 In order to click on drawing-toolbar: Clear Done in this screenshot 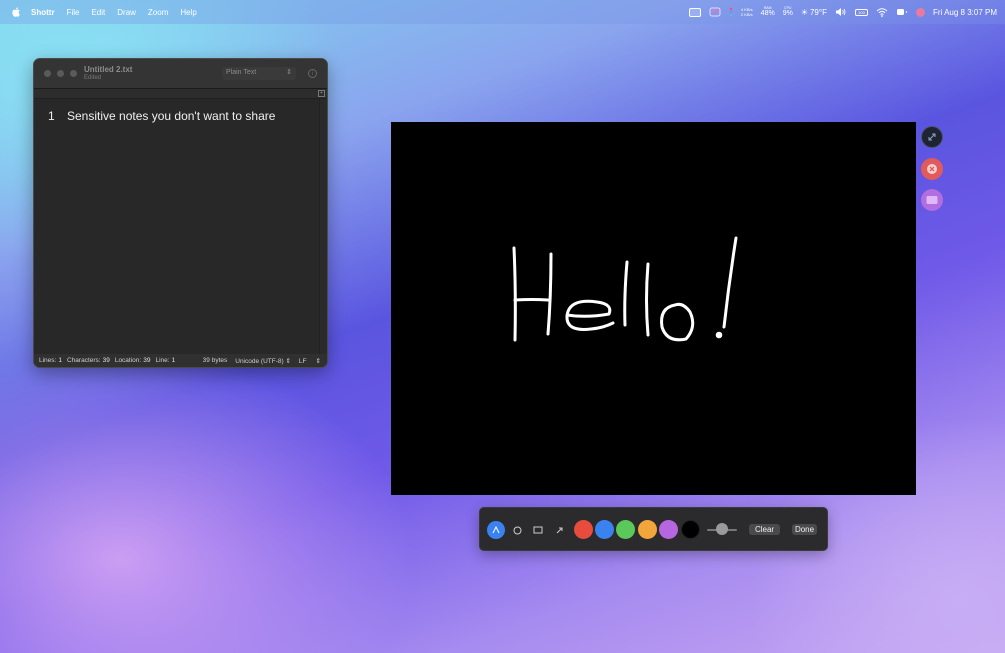, I will do `click(653, 529)`.